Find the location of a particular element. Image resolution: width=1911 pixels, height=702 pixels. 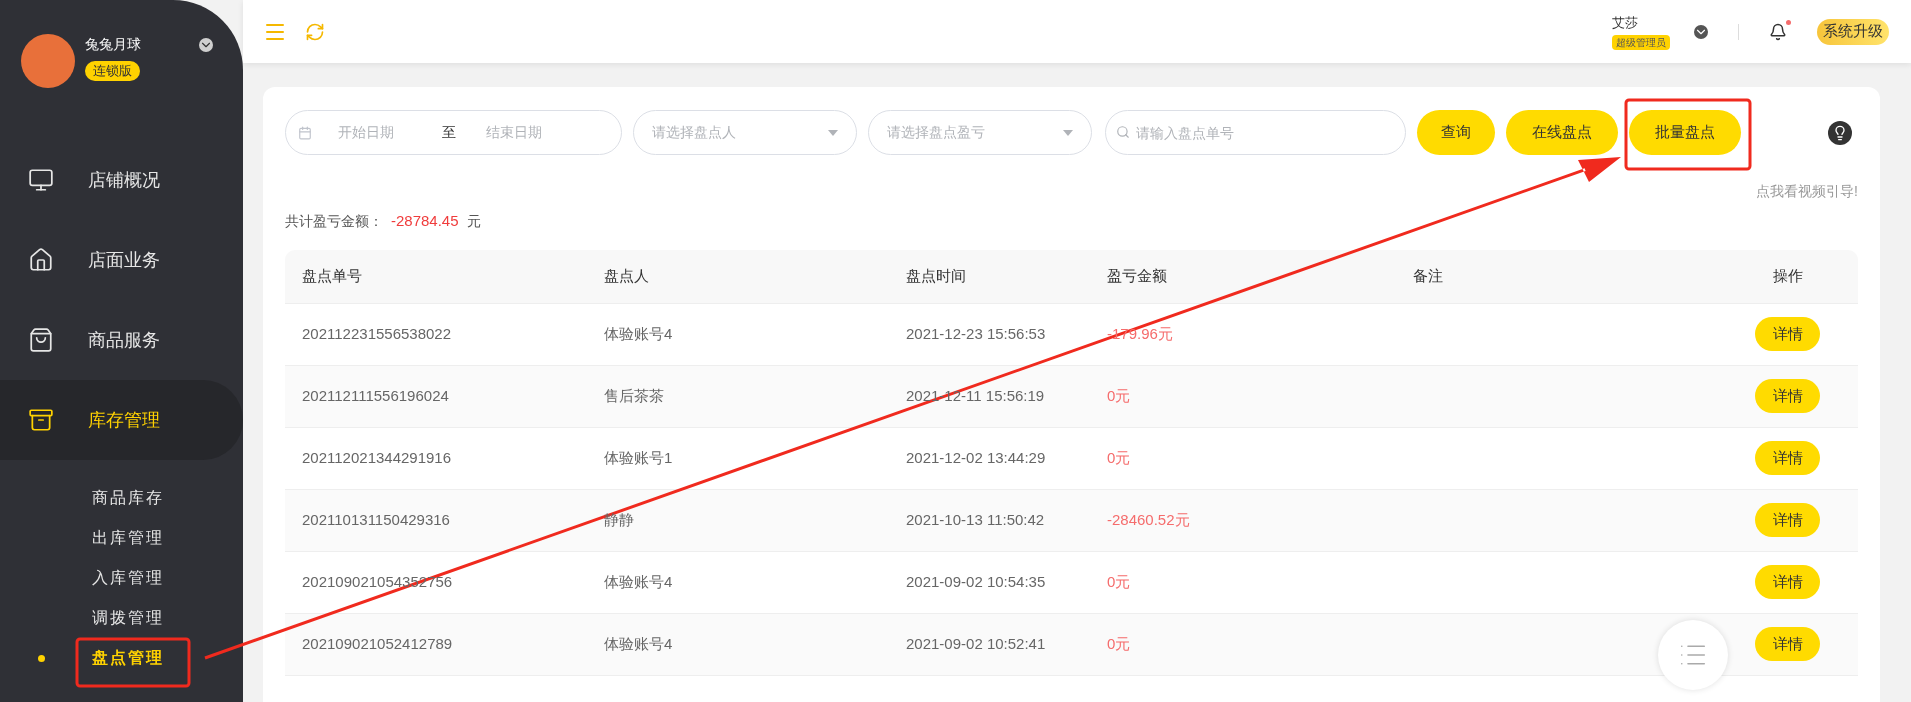

nav-item: 店铺概况 is located at coordinates (121, 180).